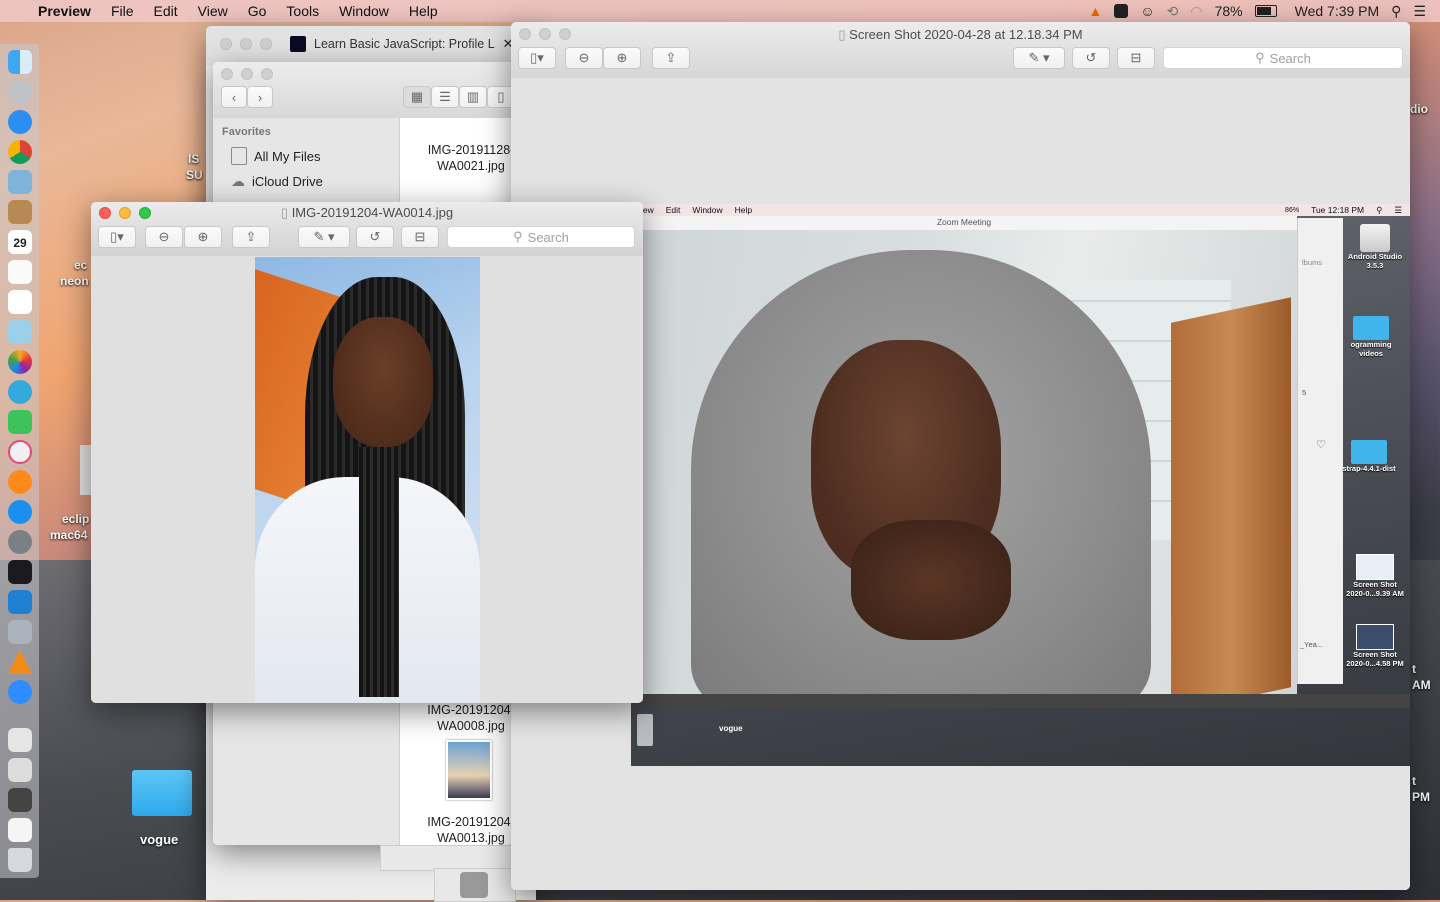  What do you see at coordinates (20, 512) in the screenshot?
I see `app-store-dock-icon` at bounding box center [20, 512].